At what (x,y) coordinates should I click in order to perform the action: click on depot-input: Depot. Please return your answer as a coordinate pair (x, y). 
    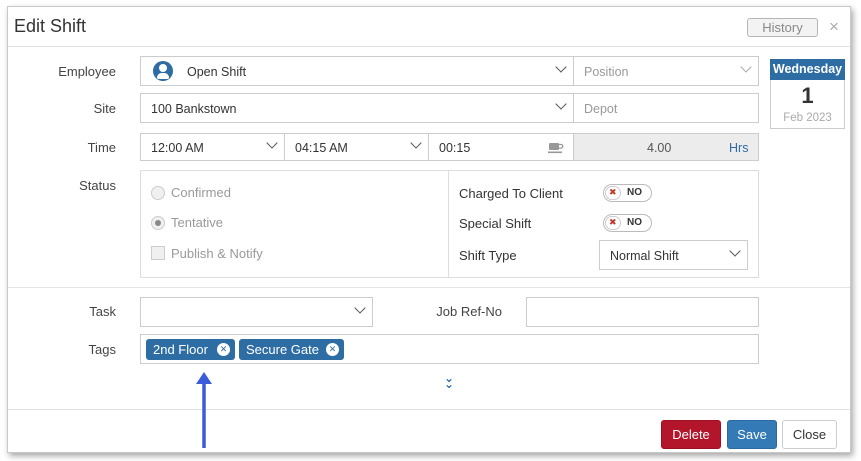
    Looking at the image, I should click on (666, 108).